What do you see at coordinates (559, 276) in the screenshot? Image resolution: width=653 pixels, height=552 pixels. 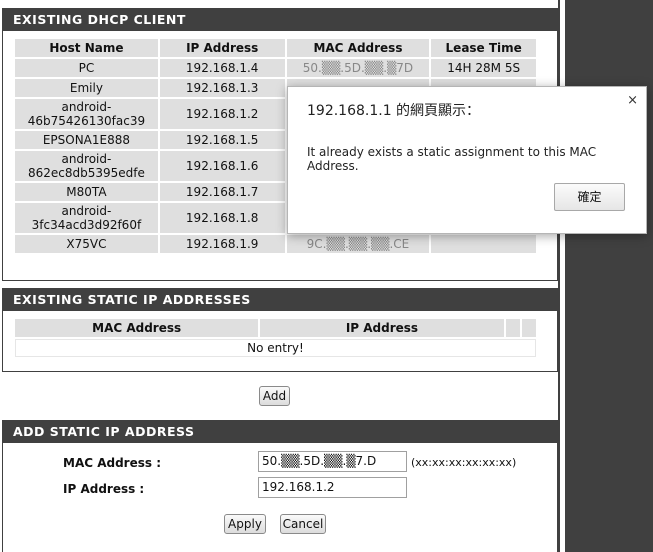 I see `right-divider` at bounding box center [559, 276].